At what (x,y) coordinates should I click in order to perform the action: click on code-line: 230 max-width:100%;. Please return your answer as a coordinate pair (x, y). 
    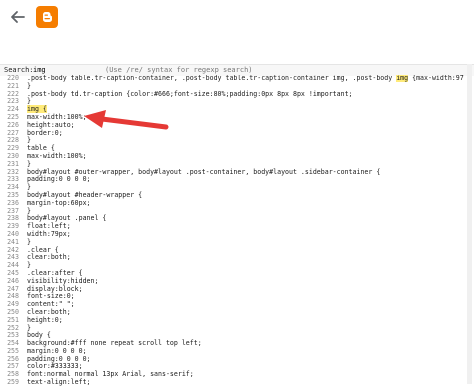
    Looking at the image, I should click on (232, 156).